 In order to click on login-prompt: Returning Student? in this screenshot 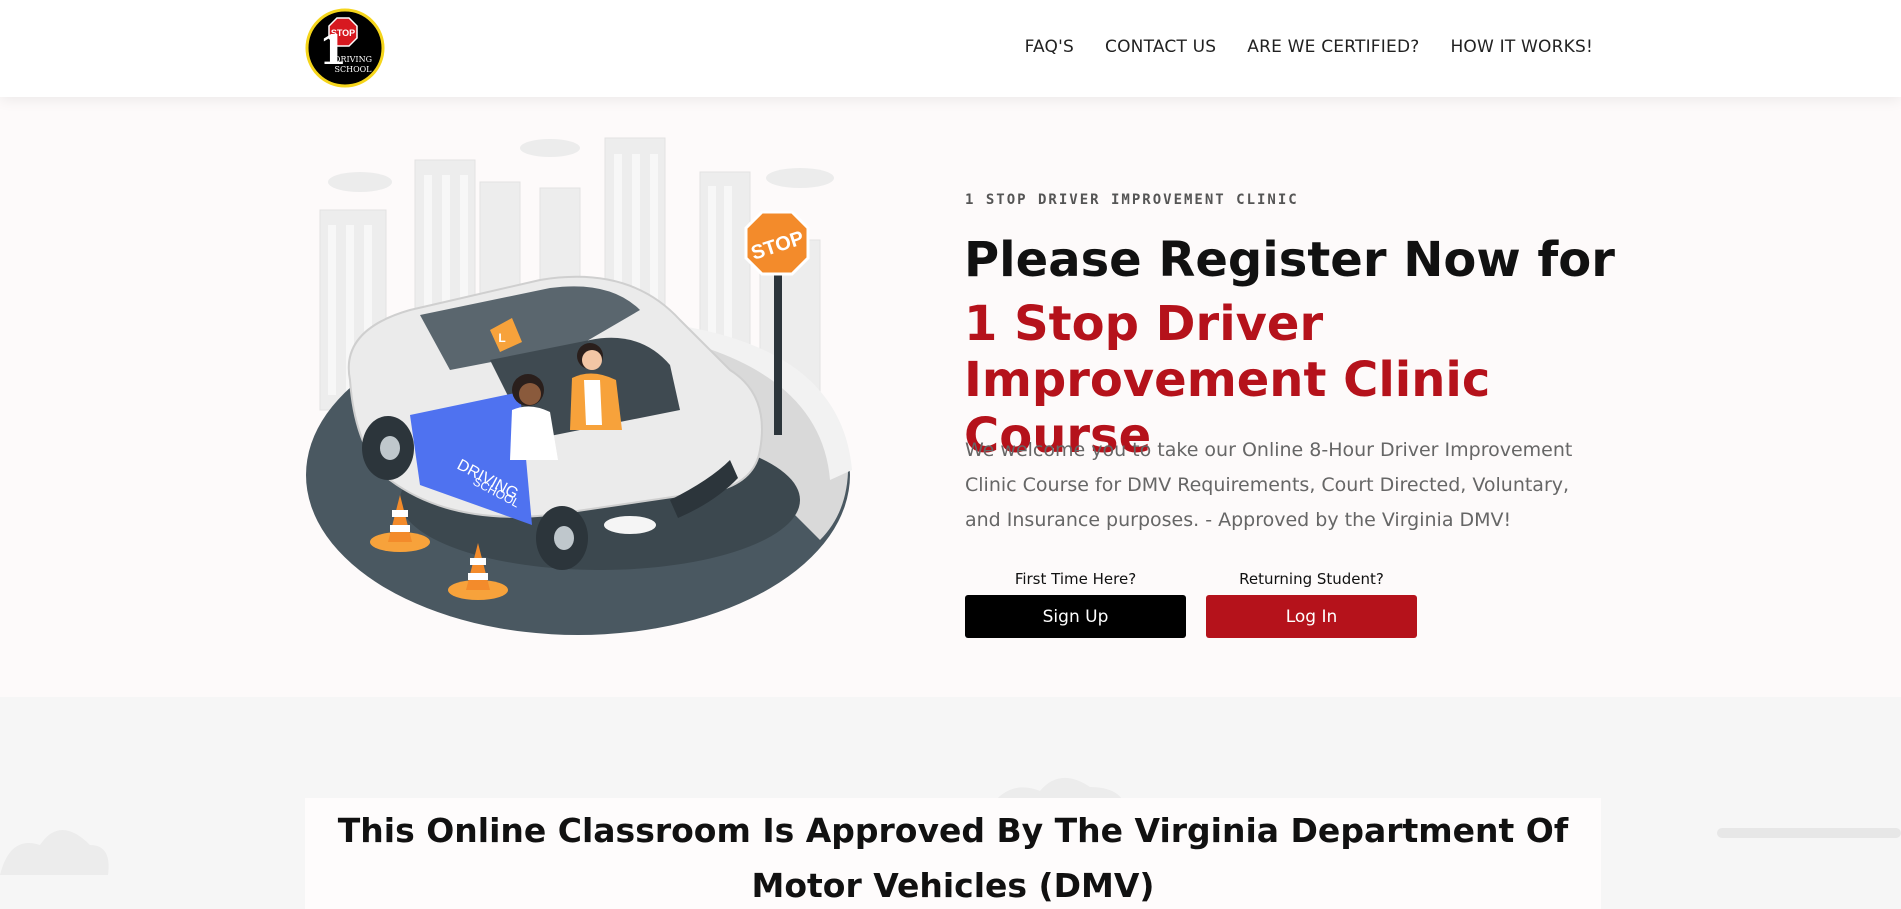, I will do `click(1311, 579)`.